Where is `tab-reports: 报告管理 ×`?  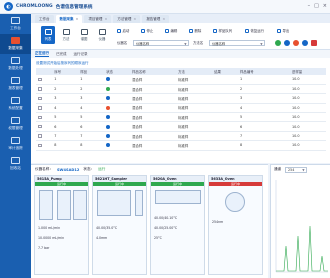 tab-reports: 报告管理 × is located at coordinates (156, 19).